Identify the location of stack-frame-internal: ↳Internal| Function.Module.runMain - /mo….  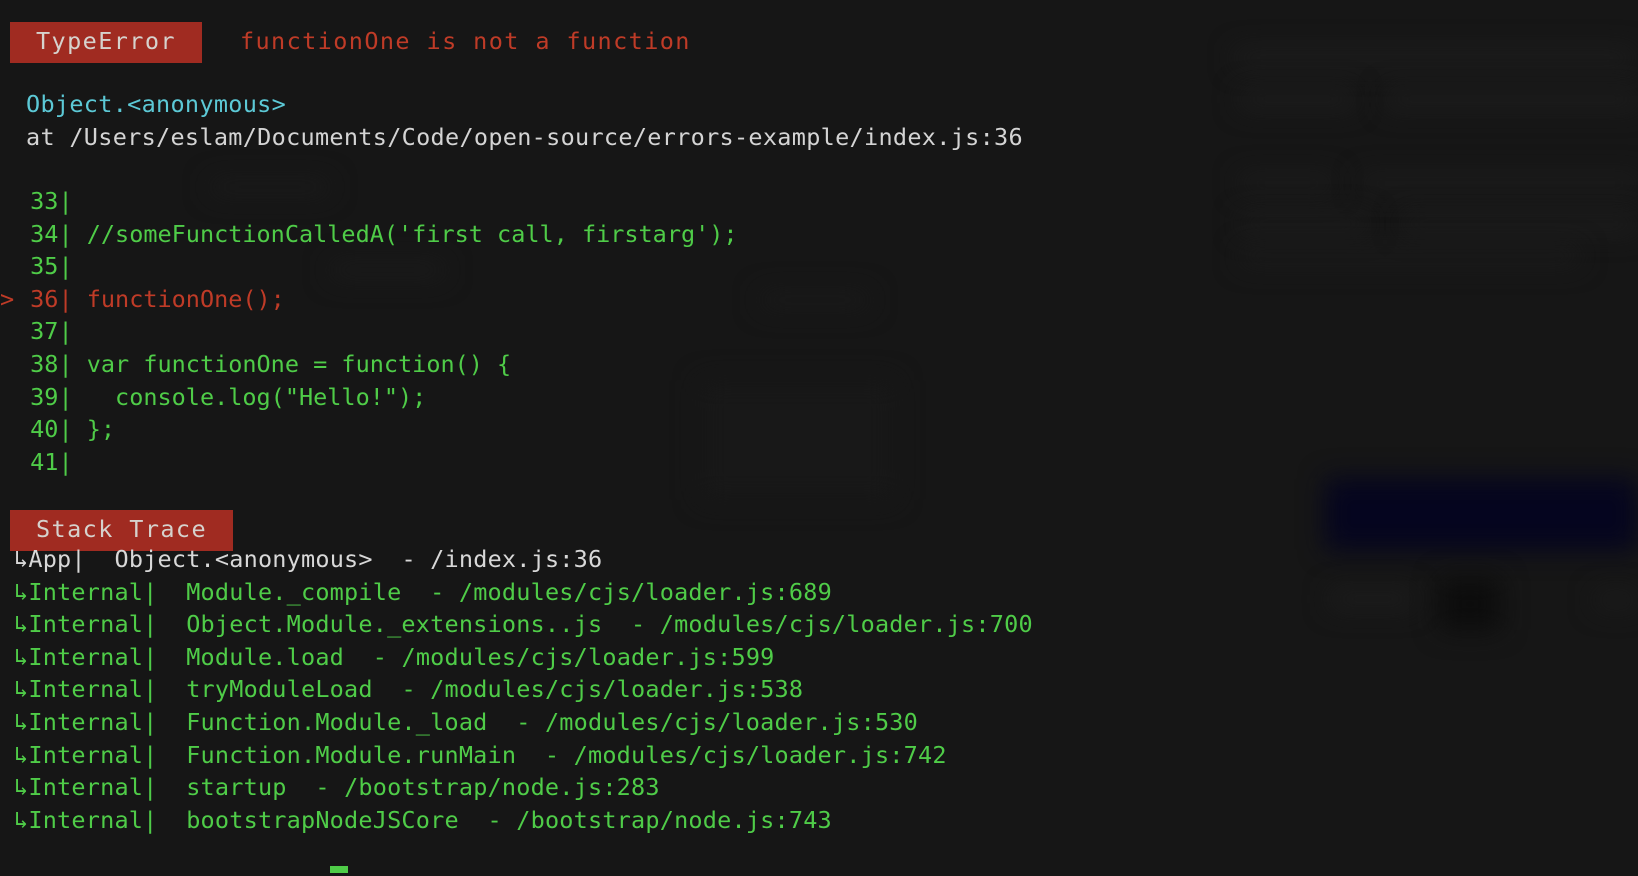
(523, 755).